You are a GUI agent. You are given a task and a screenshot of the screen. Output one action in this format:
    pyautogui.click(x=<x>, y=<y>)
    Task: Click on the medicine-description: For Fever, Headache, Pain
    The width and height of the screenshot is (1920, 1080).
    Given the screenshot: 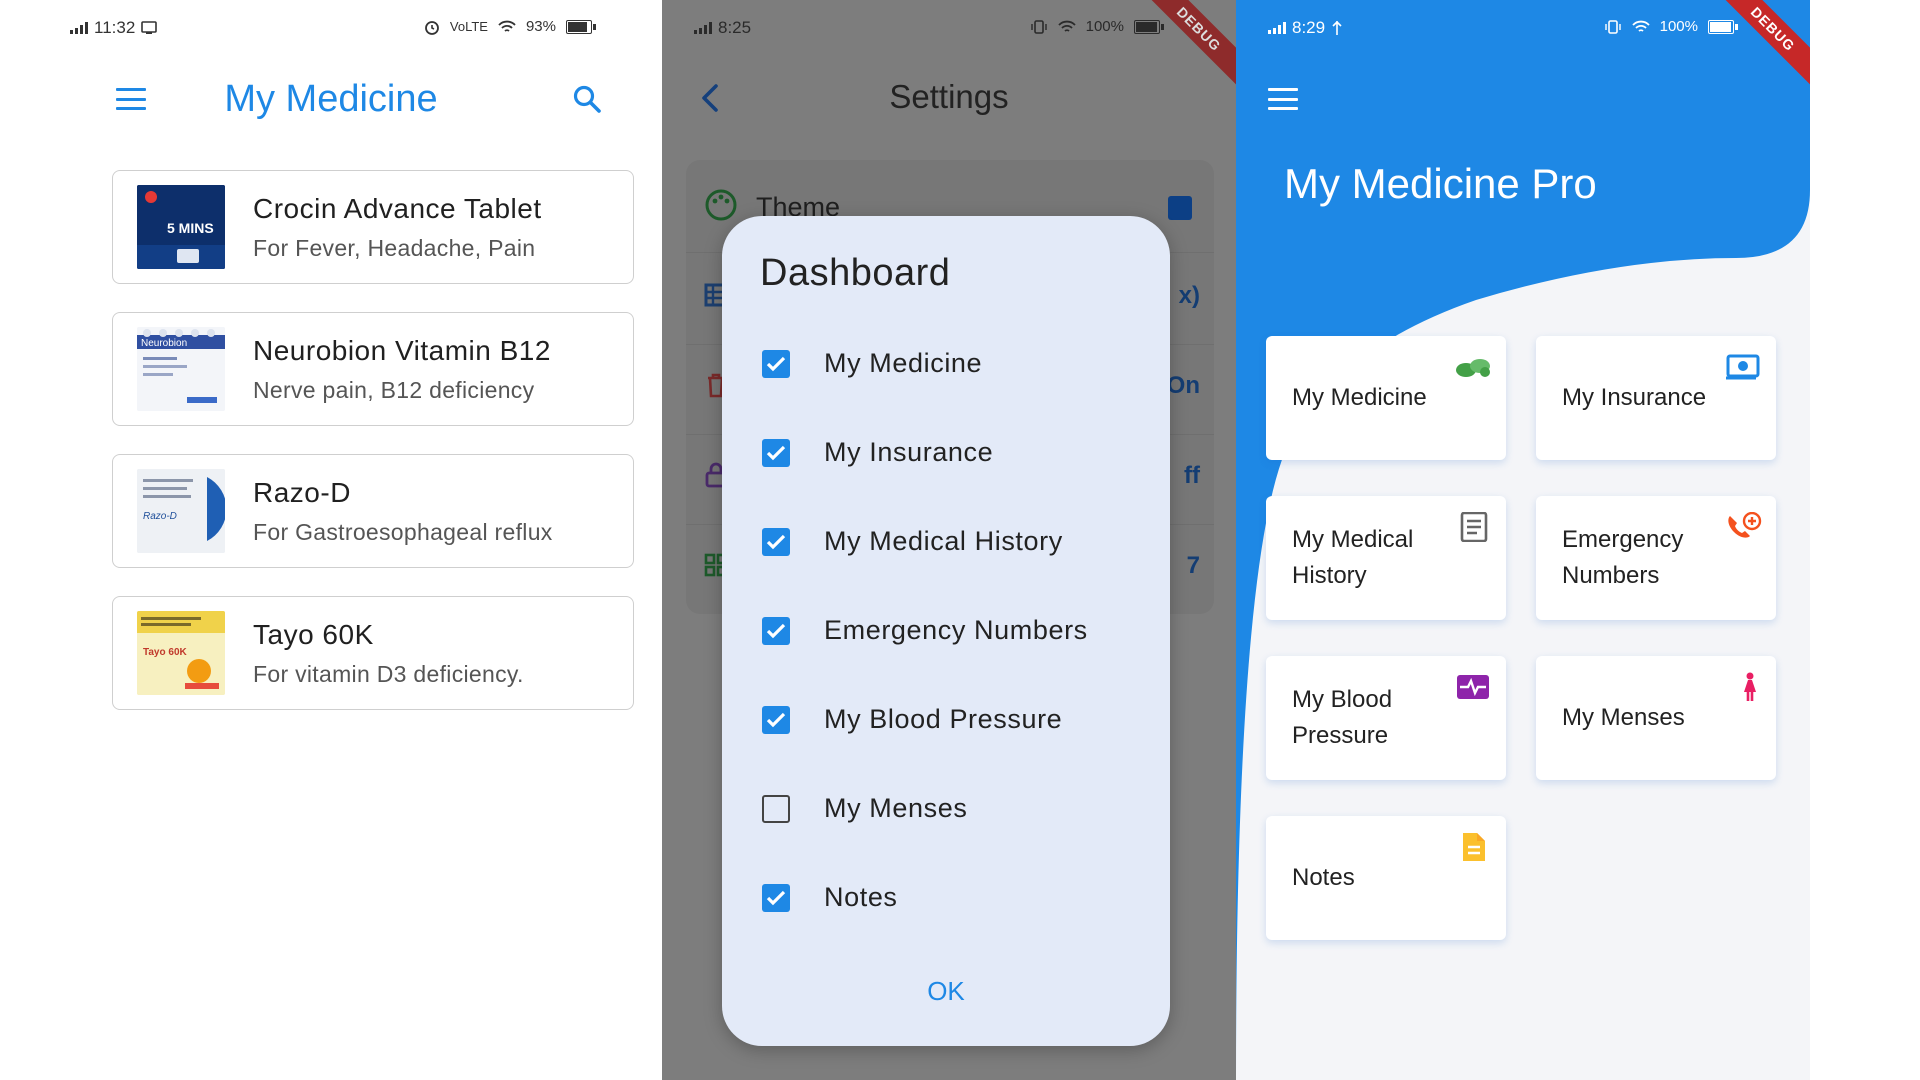 What is the action you would take?
    pyautogui.click(x=394, y=248)
    